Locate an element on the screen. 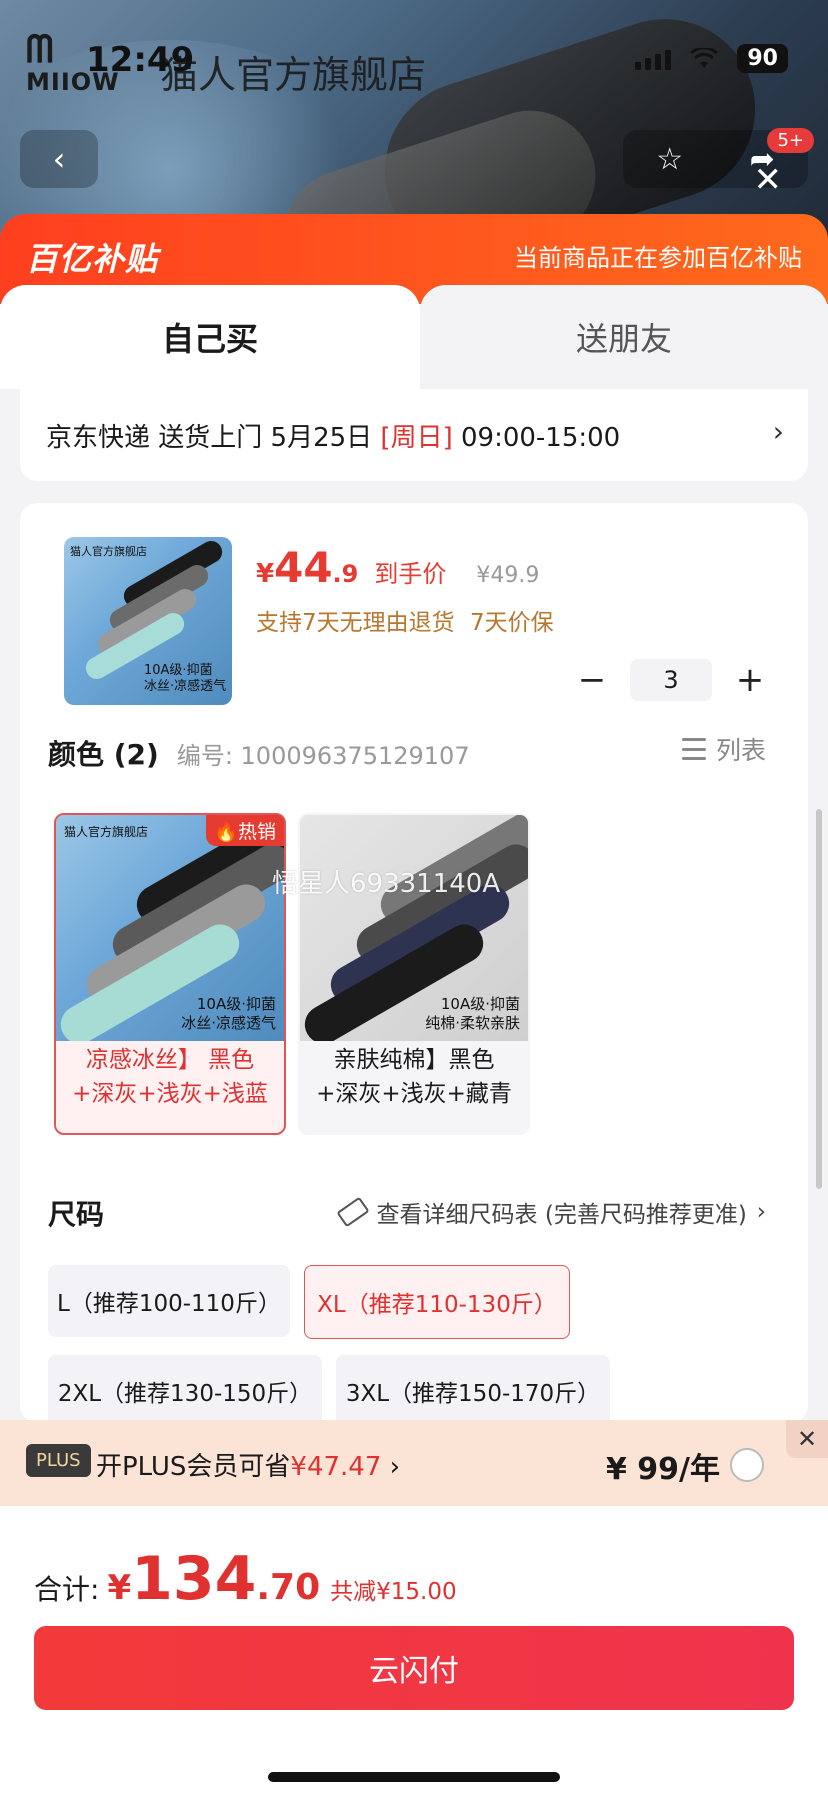  price-decimal: .9 is located at coordinates (345, 574).